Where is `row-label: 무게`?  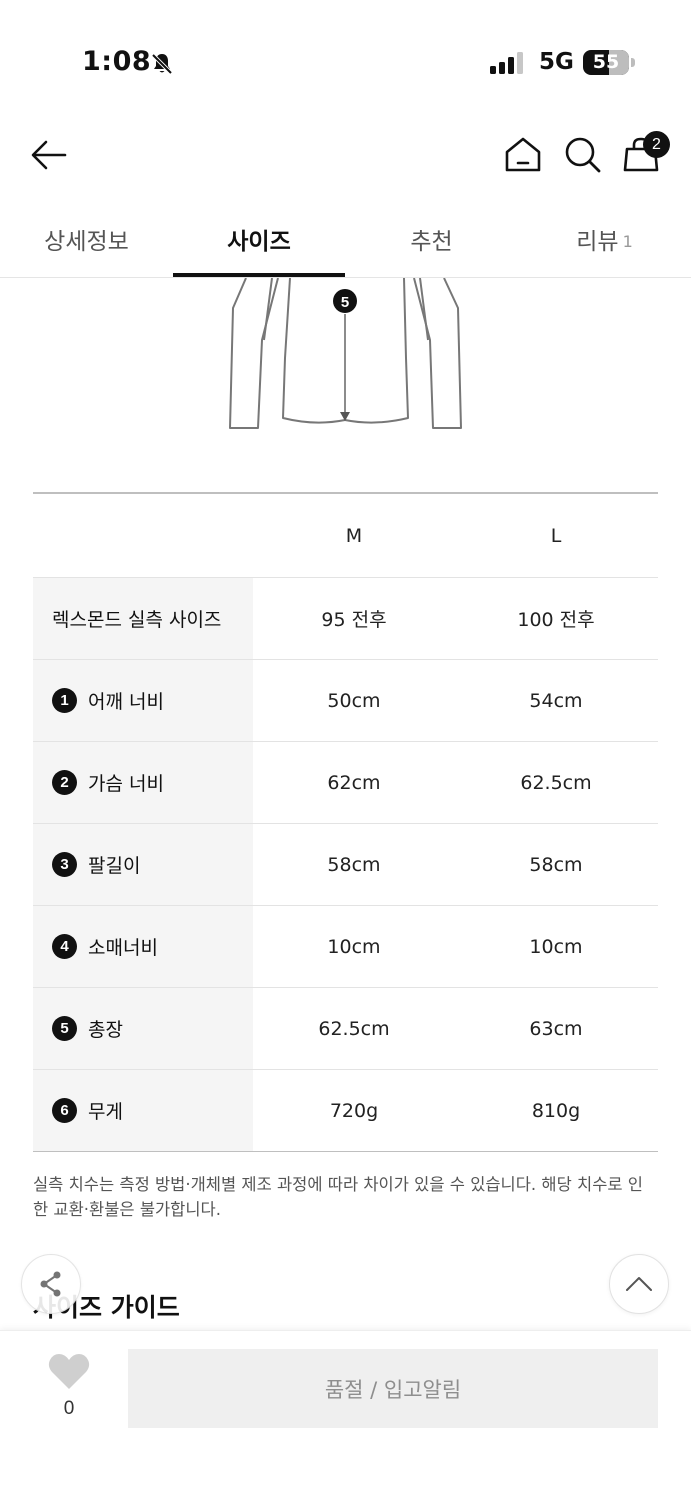
row-label: 무게 is located at coordinates (105, 1112).